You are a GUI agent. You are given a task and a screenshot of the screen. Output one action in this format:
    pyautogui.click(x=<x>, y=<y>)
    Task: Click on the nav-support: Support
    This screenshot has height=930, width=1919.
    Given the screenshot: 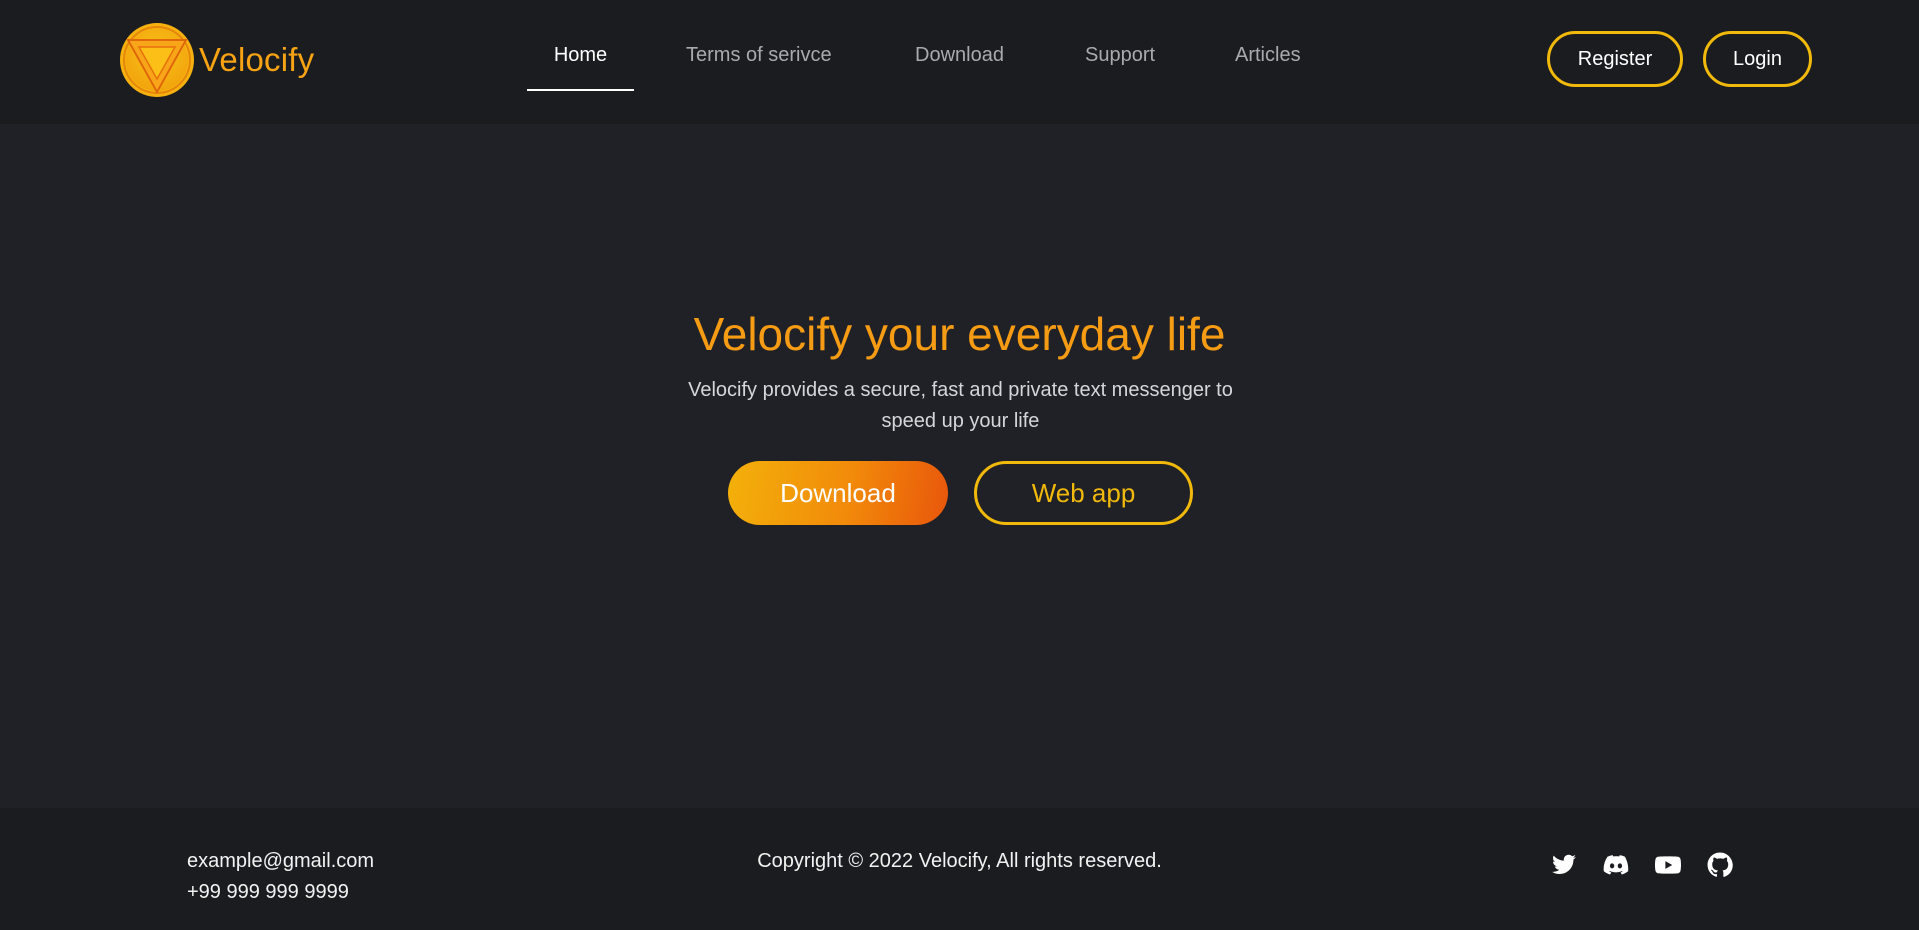 What is the action you would take?
    pyautogui.click(x=1120, y=59)
    